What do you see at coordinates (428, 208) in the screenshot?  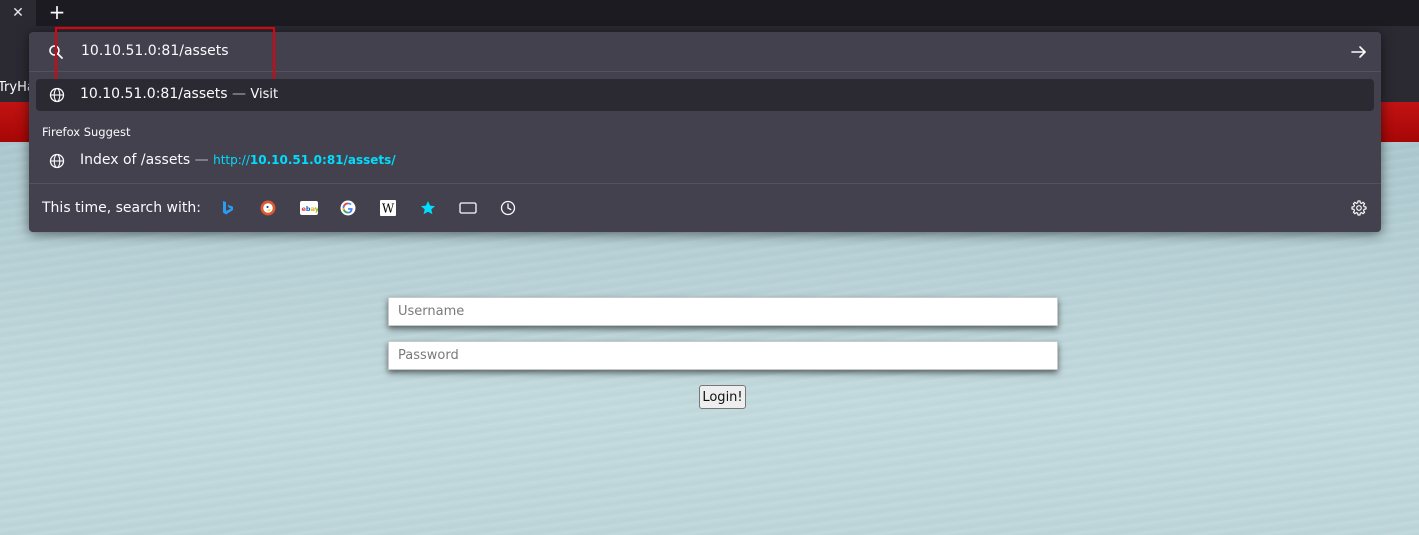 I see `bookmarks-star-icon` at bounding box center [428, 208].